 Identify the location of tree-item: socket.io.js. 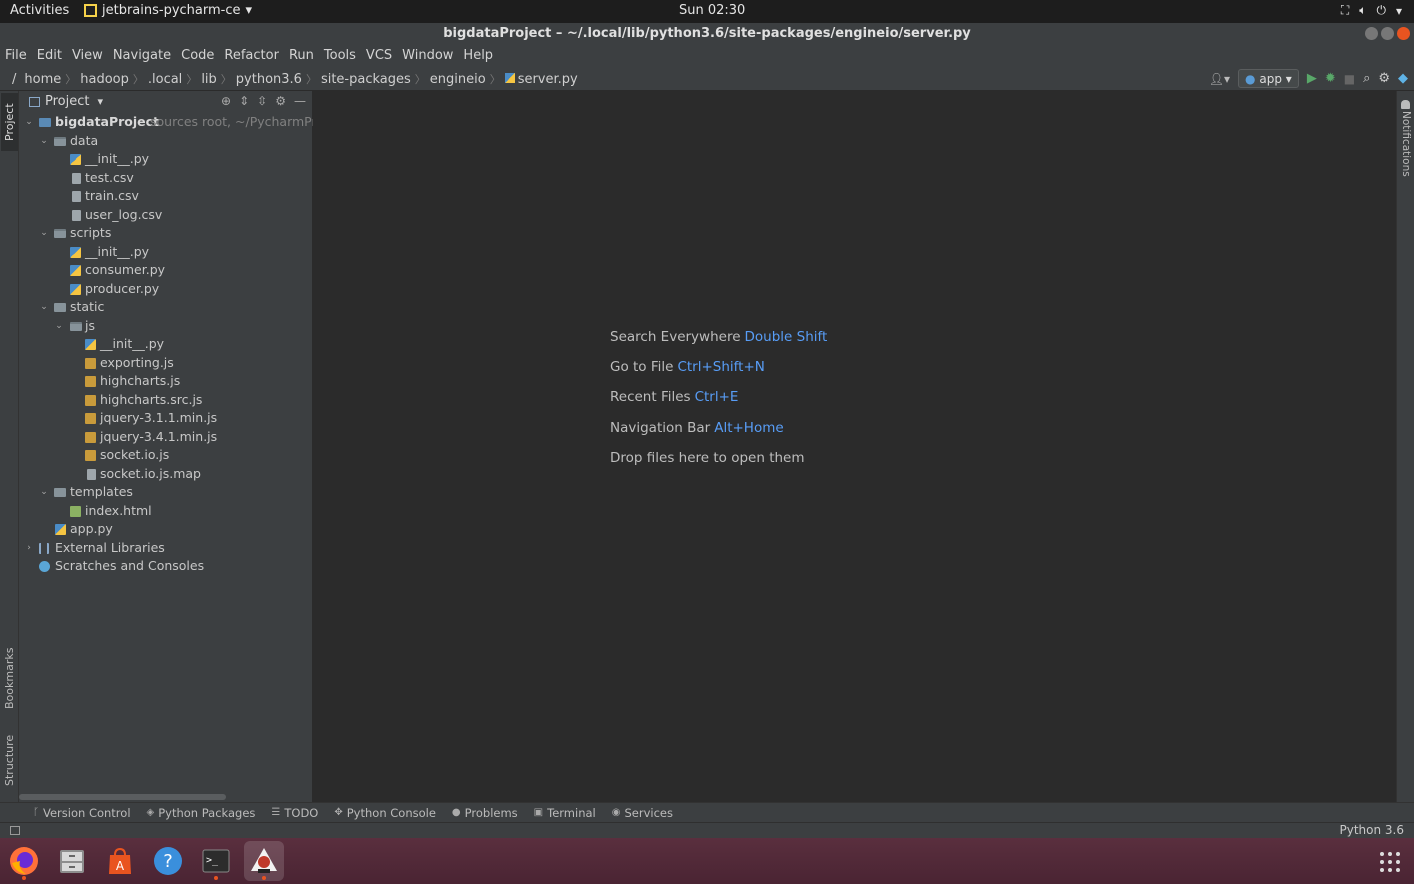
(166, 455).